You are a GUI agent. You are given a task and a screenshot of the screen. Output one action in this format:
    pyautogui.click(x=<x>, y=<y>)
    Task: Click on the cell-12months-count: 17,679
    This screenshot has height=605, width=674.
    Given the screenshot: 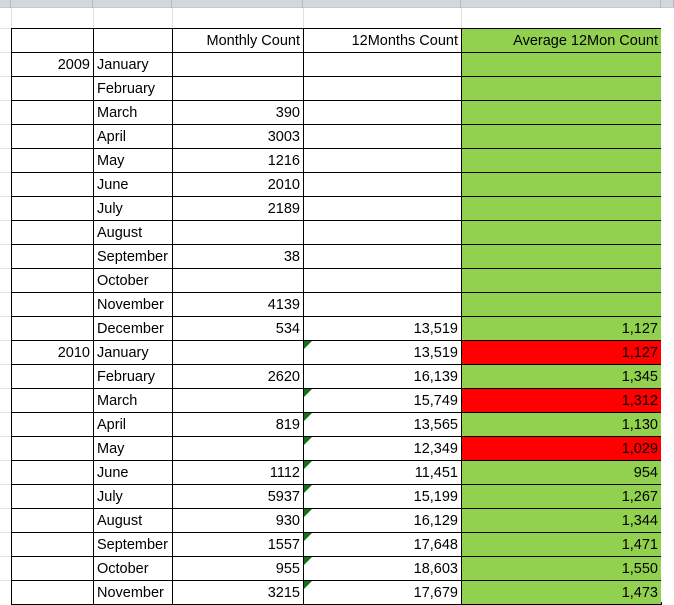 What is the action you would take?
    pyautogui.click(x=382, y=592)
    